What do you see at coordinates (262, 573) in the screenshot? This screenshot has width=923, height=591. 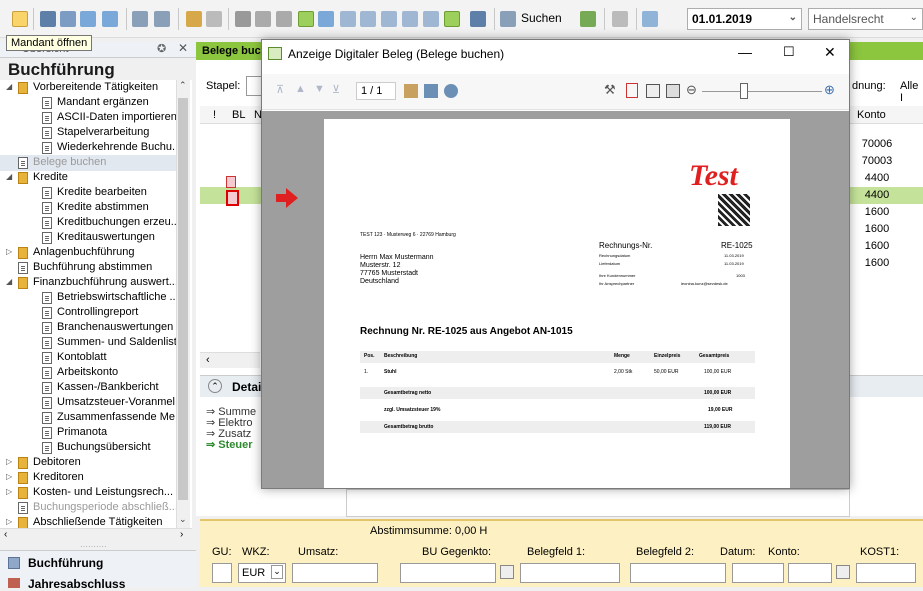 I see `currency-select: EUR ⌄` at bounding box center [262, 573].